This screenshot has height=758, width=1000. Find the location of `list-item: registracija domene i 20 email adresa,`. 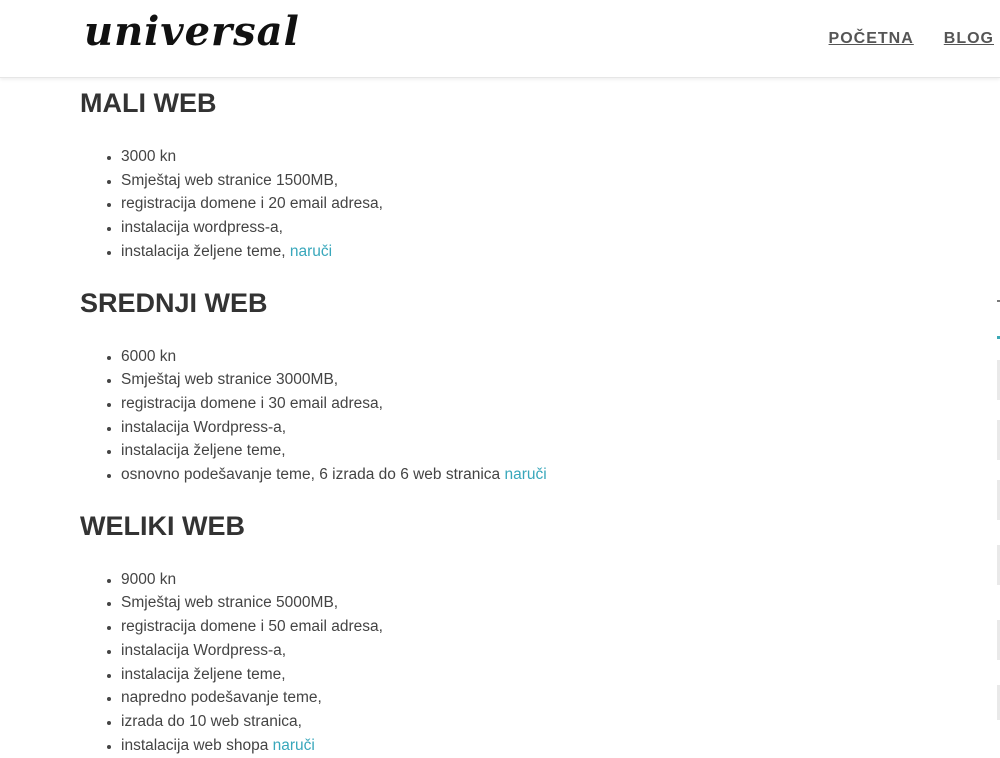

list-item: registracija domene i 20 email adresa, is located at coordinates (540, 204).